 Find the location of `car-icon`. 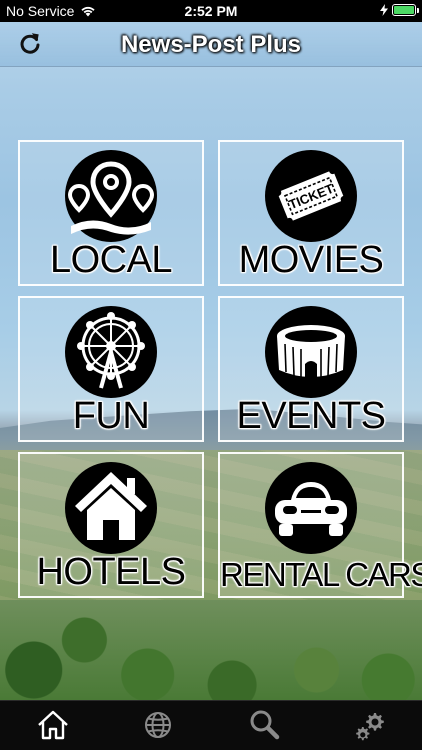

car-icon is located at coordinates (311, 508).